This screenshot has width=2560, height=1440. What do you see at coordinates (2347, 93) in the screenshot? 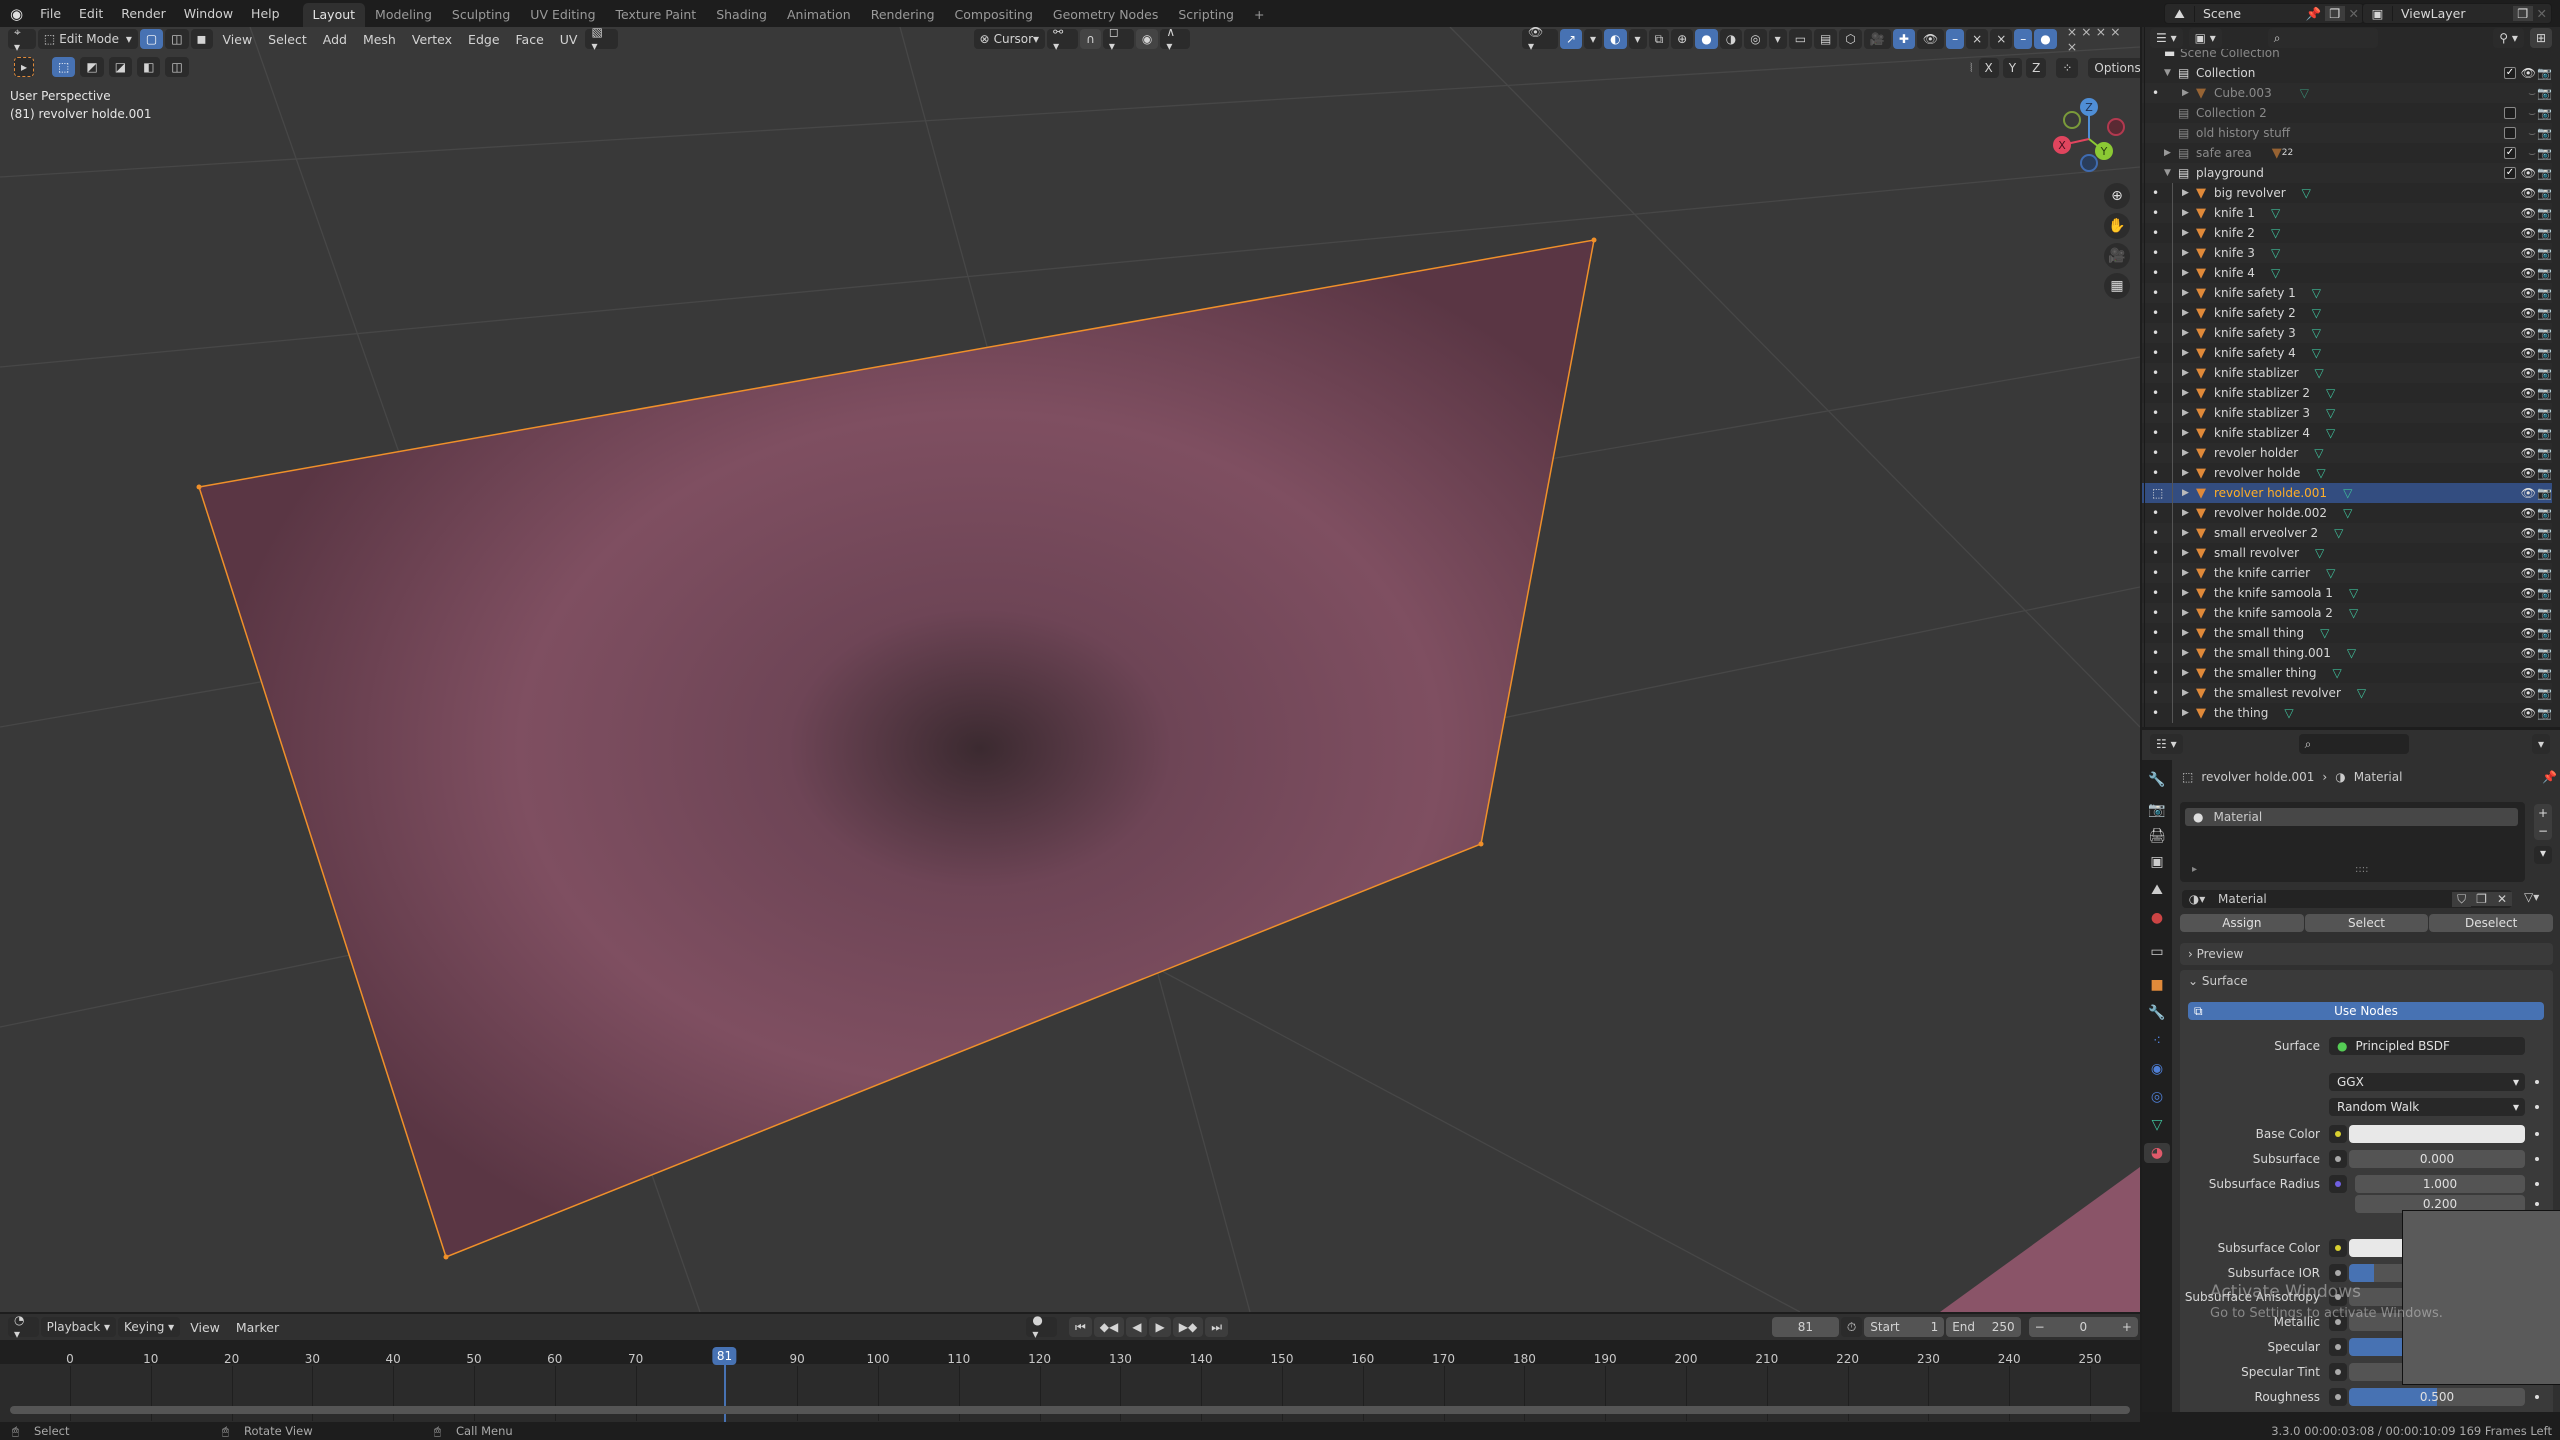
I see `outliner-collection-row: • ▶ ▼ Cube.003 ▽ ⌣ 📷` at bounding box center [2347, 93].